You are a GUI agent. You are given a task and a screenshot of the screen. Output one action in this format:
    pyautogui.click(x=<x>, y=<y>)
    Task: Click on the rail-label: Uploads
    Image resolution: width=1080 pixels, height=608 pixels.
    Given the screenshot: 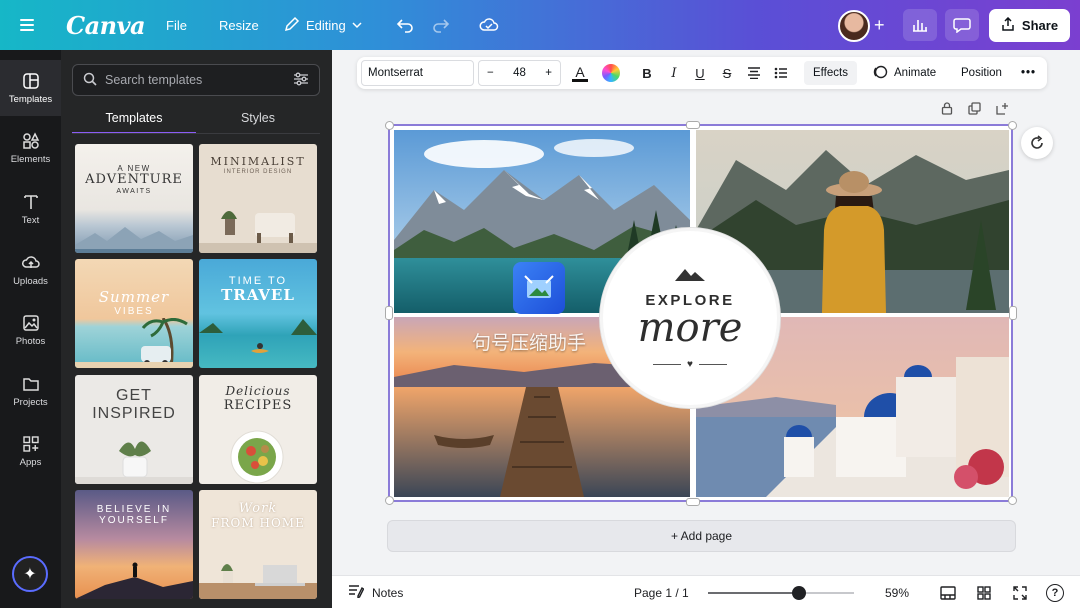 What is the action you would take?
    pyautogui.click(x=30, y=281)
    